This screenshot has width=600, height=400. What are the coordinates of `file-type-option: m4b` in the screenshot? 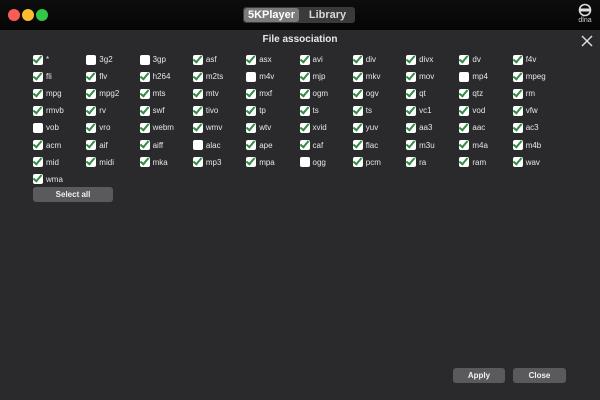 It's located at (526, 145).